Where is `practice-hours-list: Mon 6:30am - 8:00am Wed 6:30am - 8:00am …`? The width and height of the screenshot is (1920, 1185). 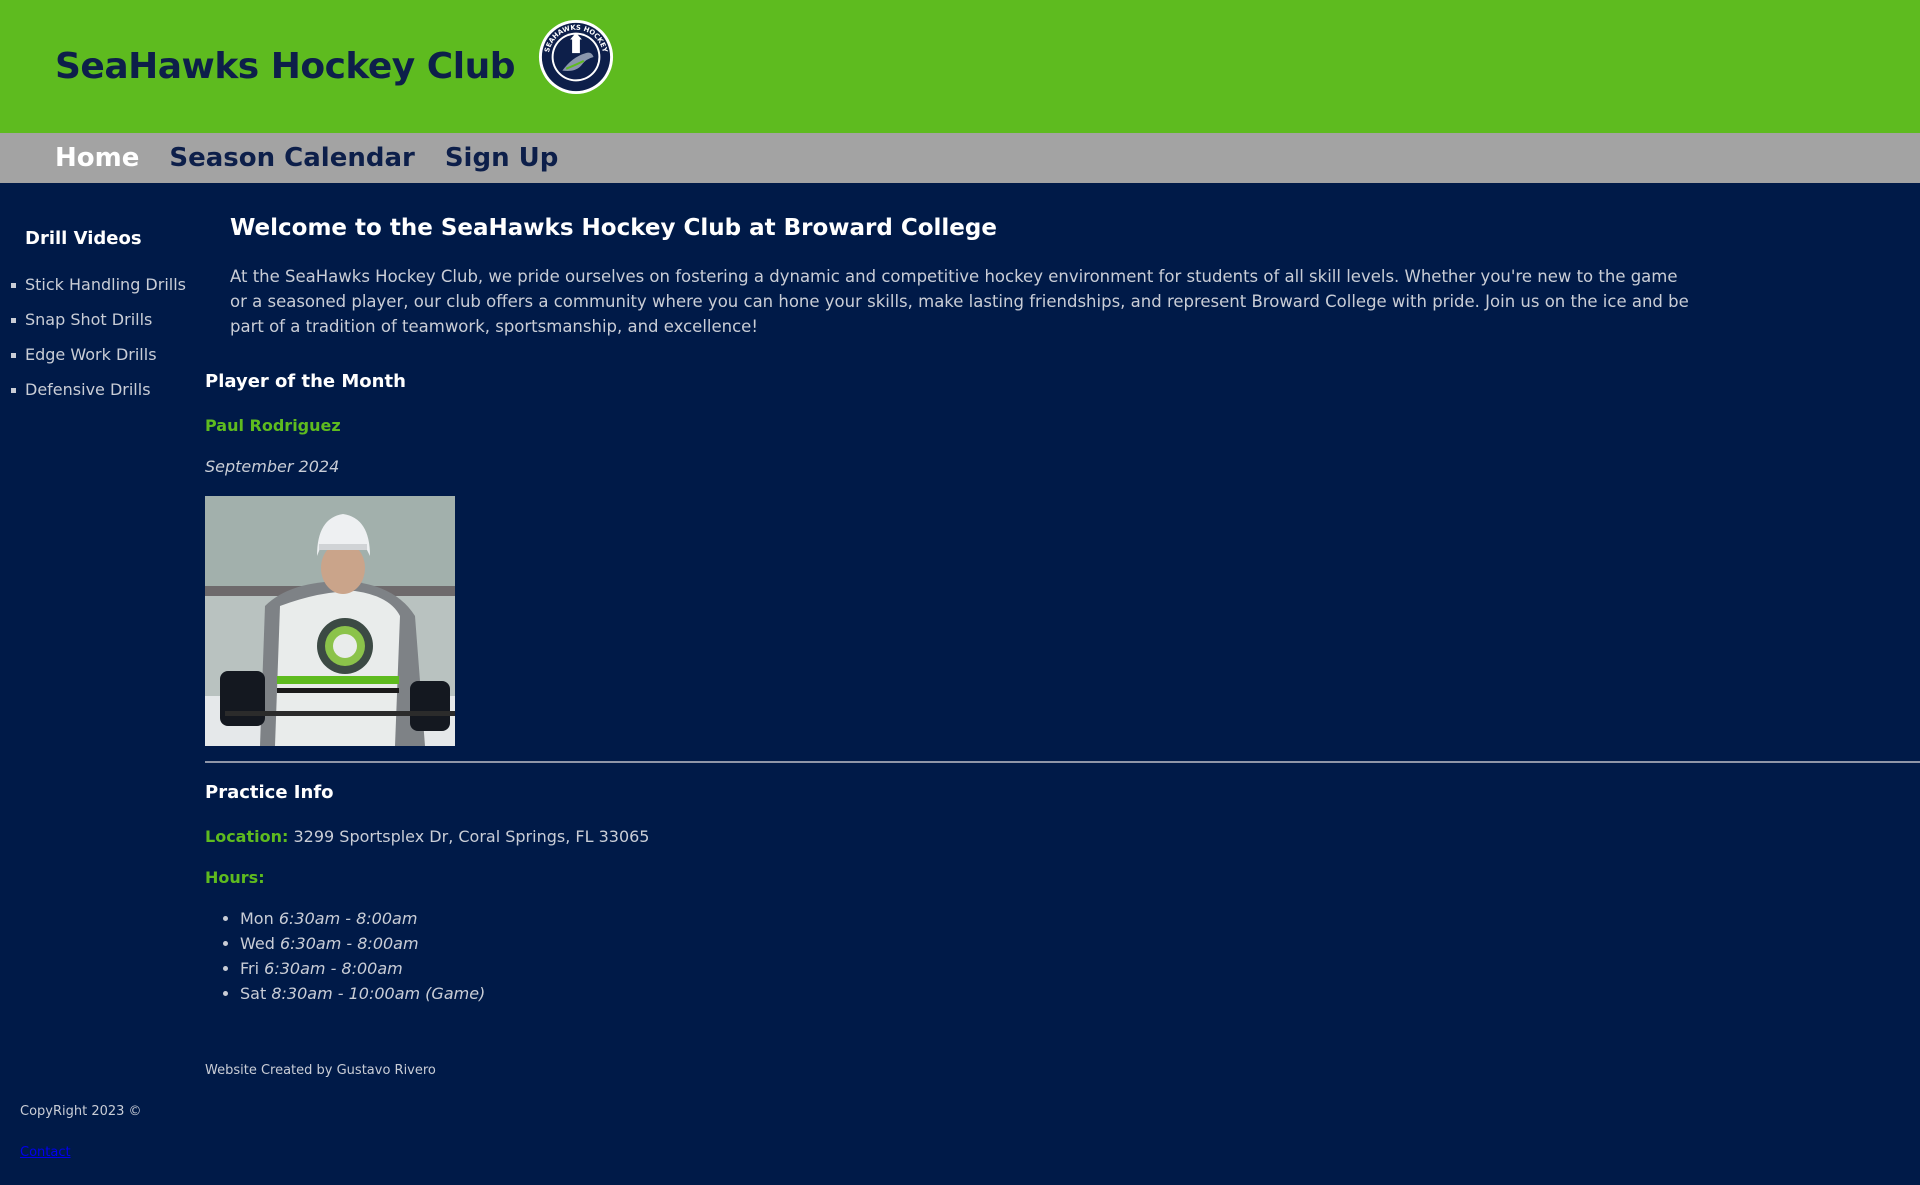
practice-hours-list: Mon 6:30am - 8:00am Wed 6:30am - 8:00am … is located at coordinates (345, 956).